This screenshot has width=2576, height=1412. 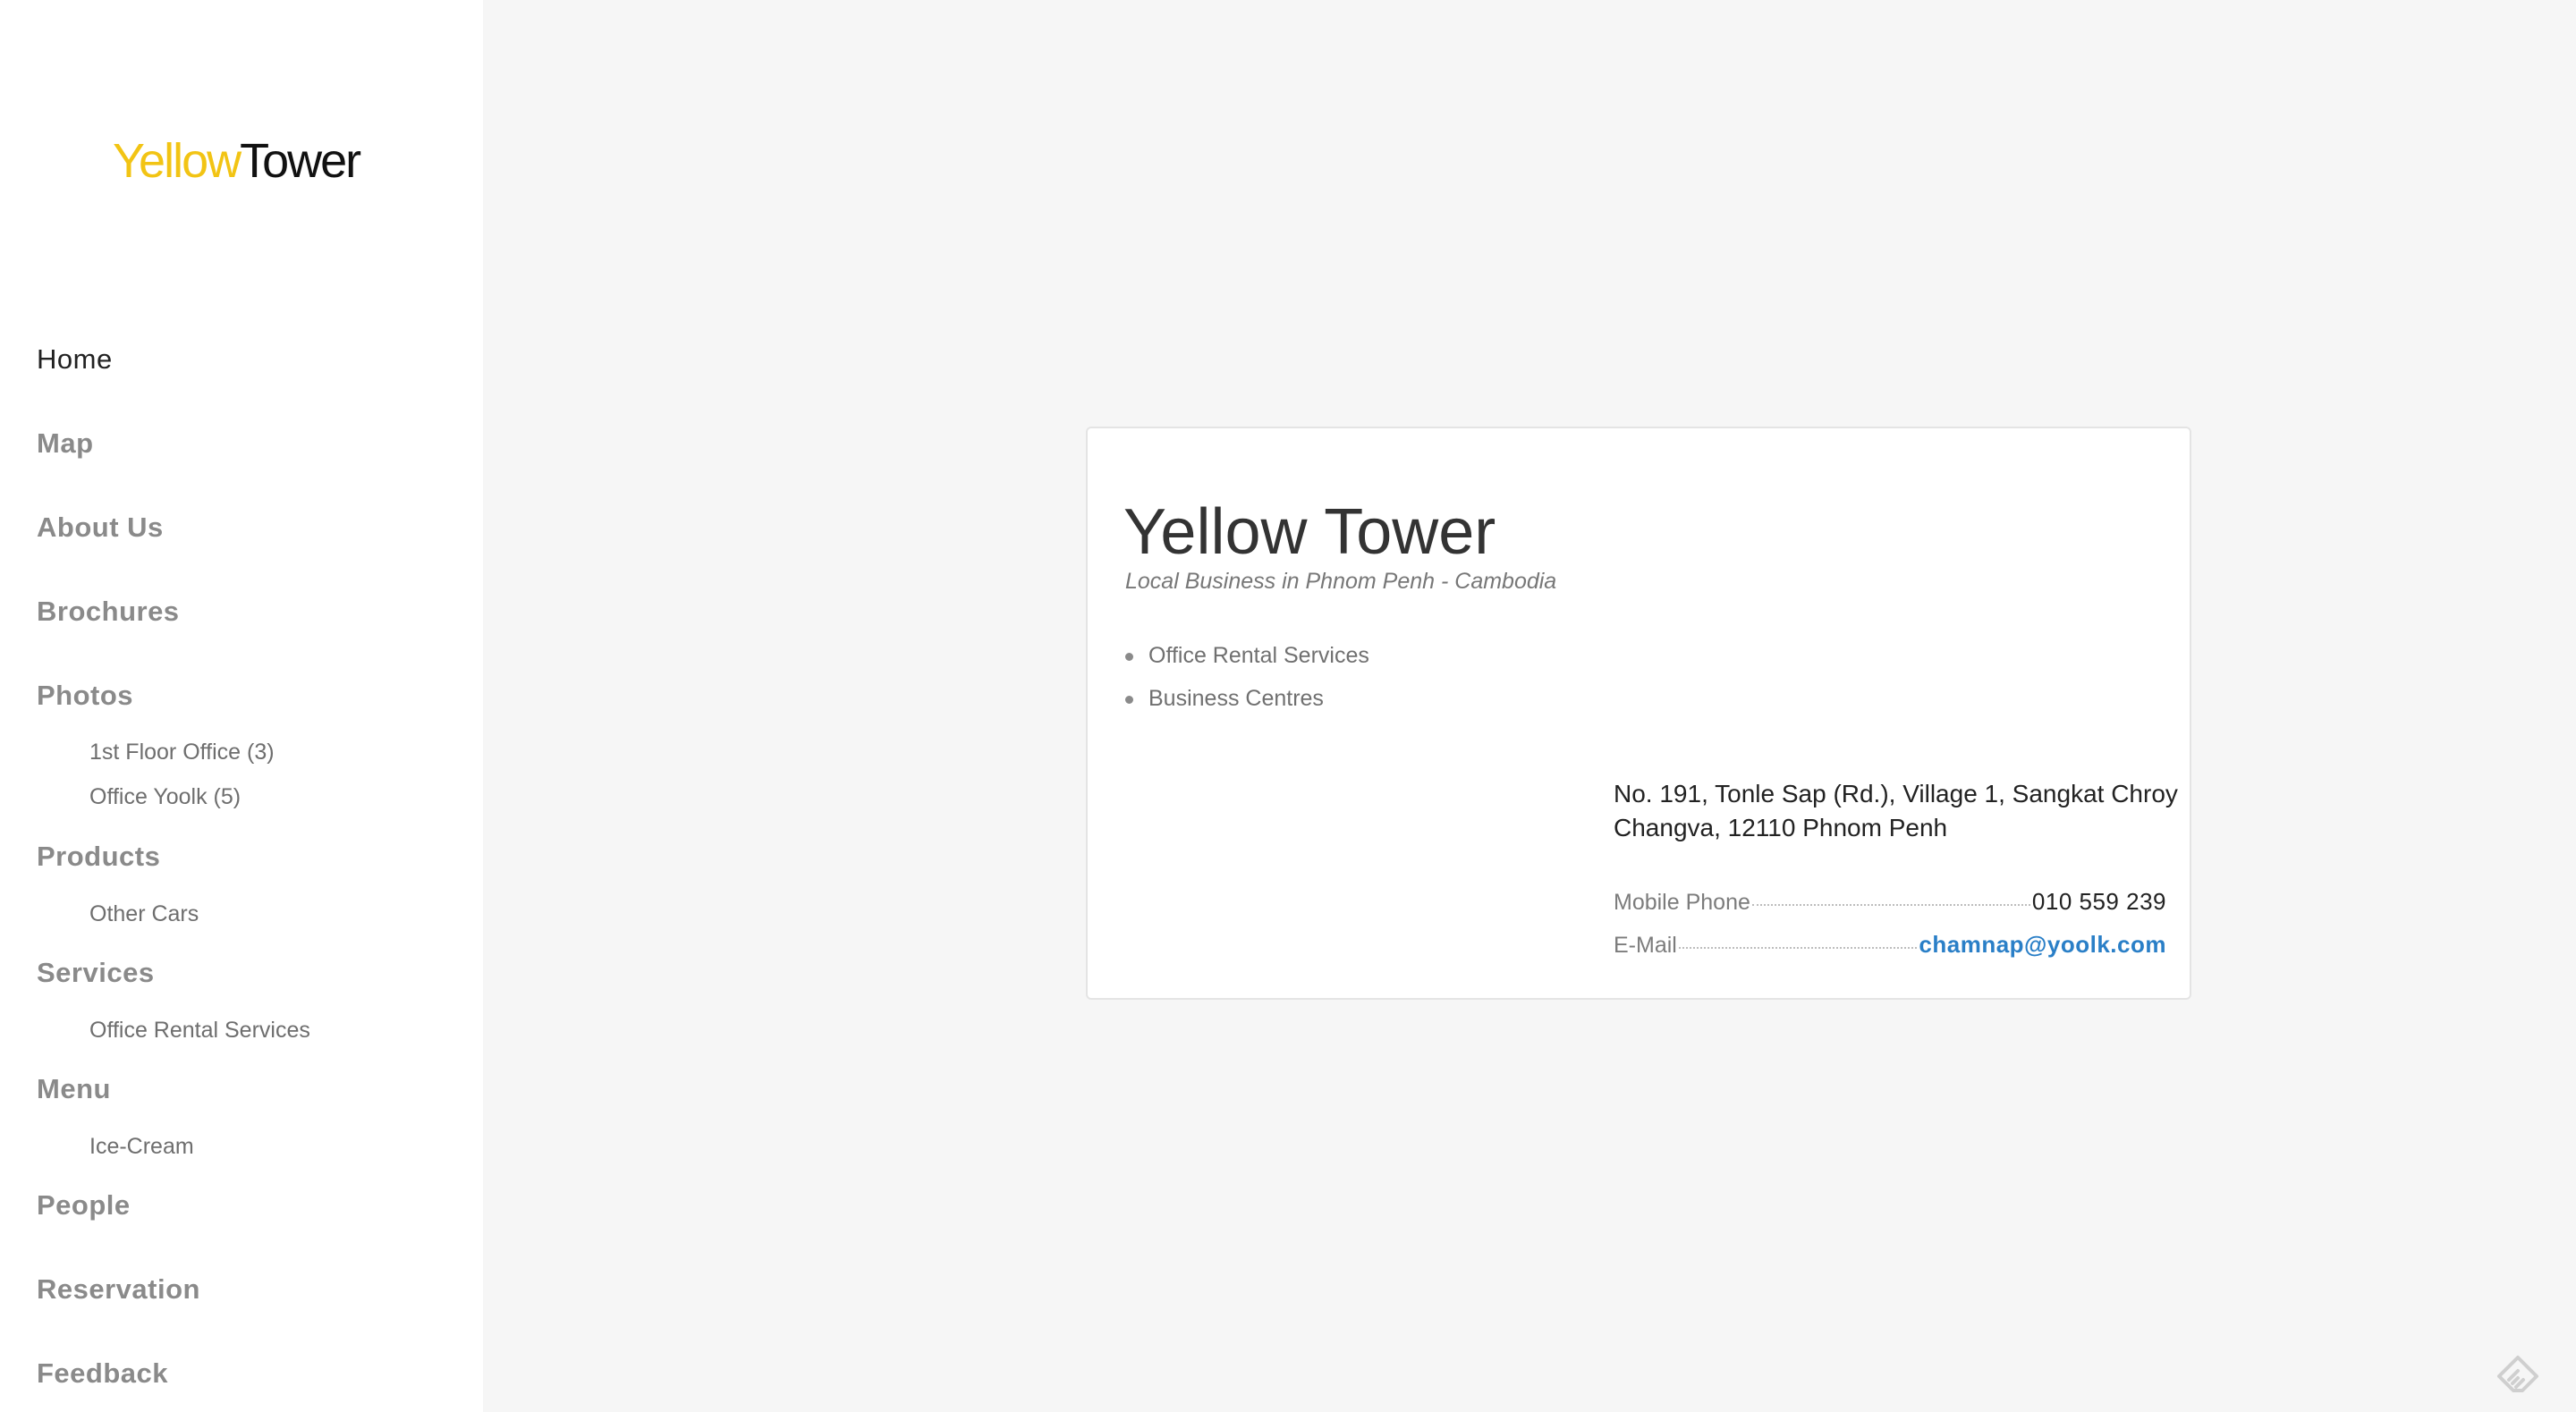 I want to click on contact-row-email: E-Mail chamnap@yoolk.com, so click(x=1890, y=945).